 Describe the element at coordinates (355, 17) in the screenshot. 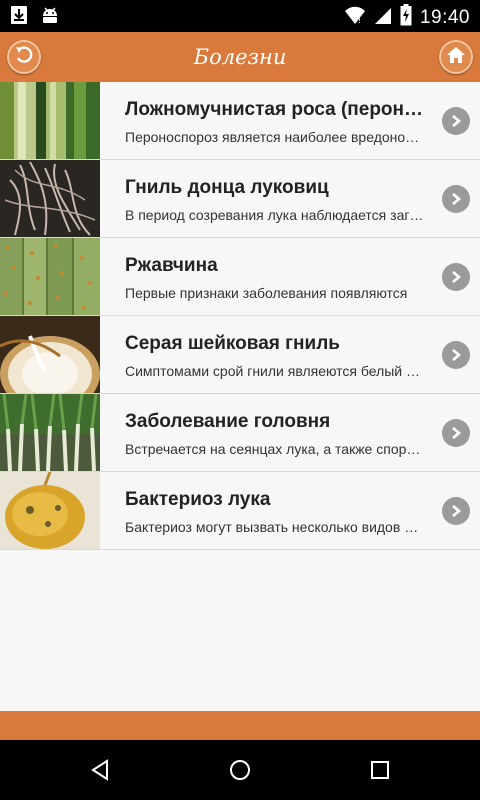

I see `wifi-icon: !` at that location.